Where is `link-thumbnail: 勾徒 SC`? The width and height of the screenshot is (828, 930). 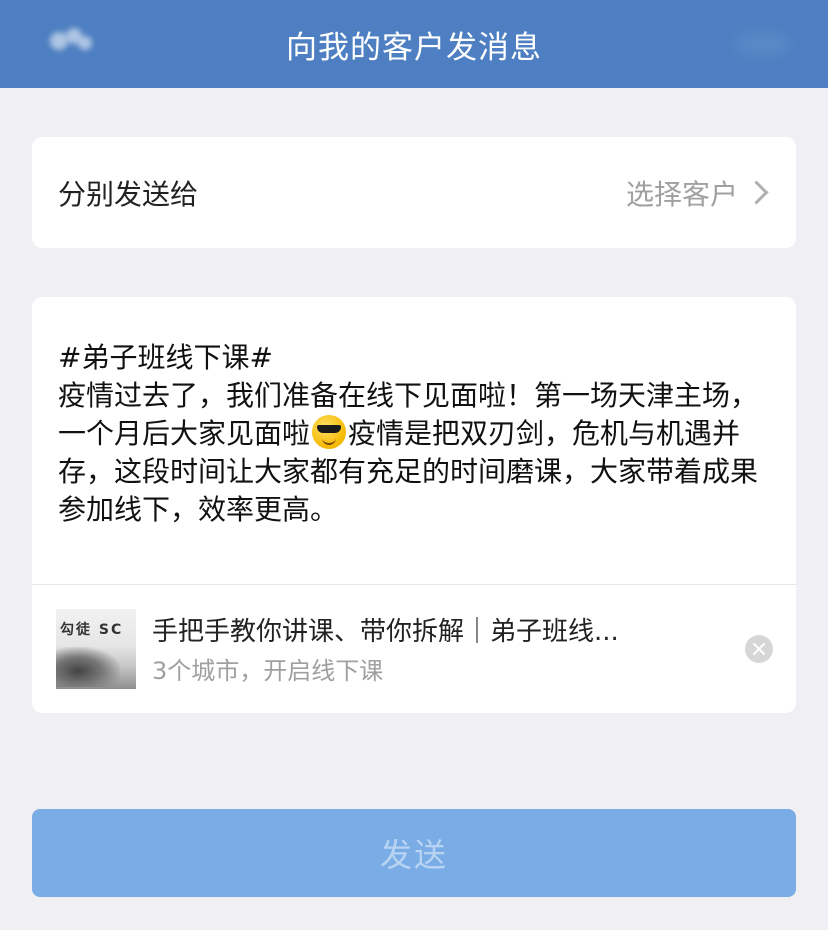
link-thumbnail: 勾徒 SC is located at coordinates (96, 649).